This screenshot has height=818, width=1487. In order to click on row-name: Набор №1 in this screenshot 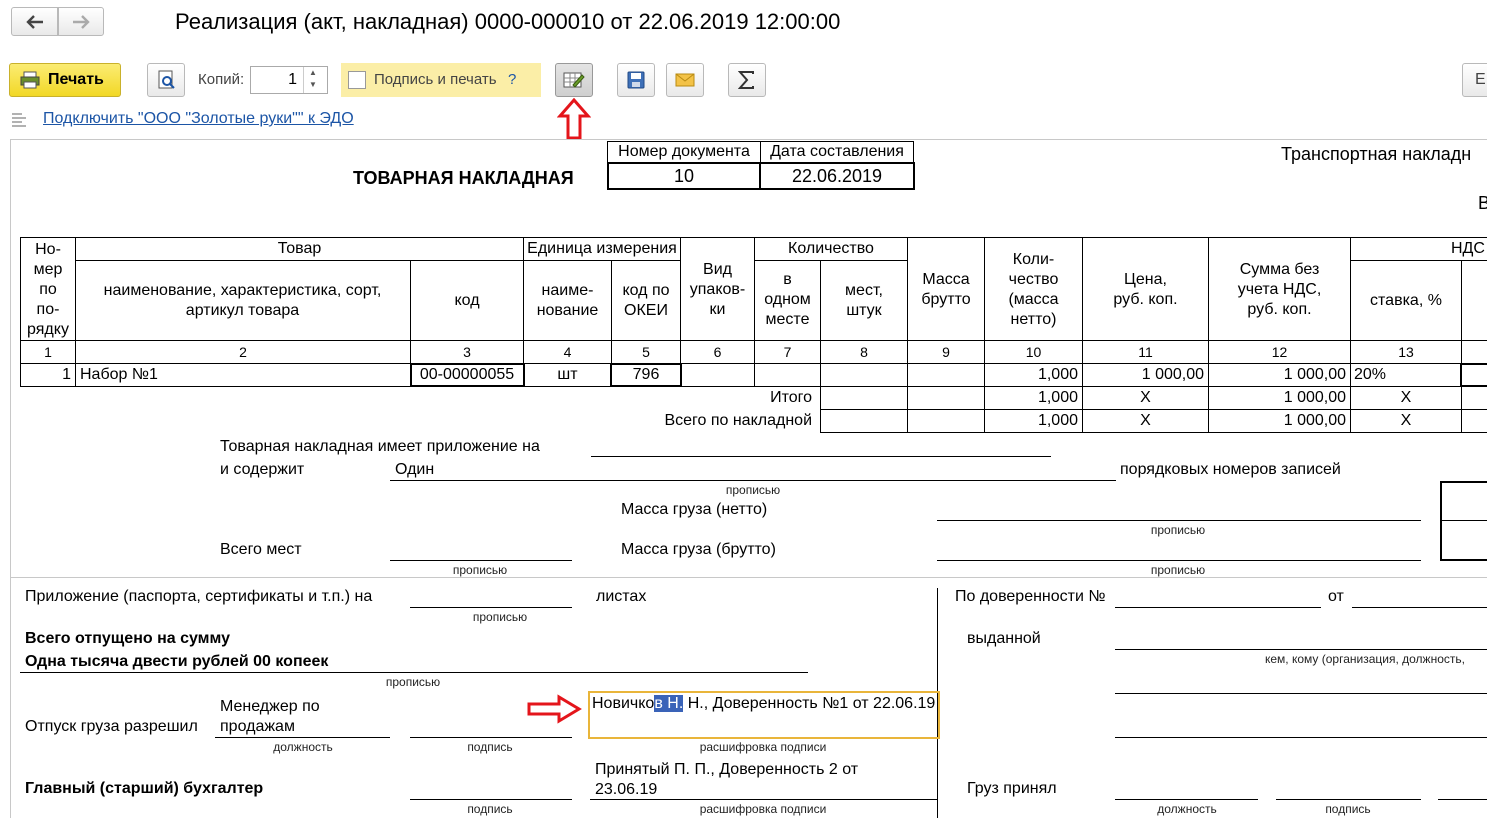, I will do `click(119, 374)`.